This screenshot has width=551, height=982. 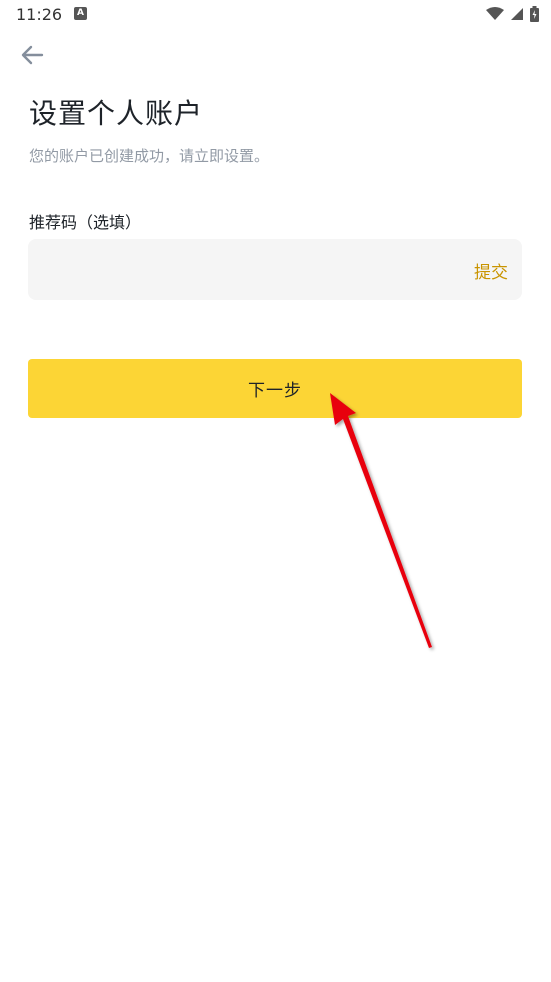 I want to click on wifi-icon, so click(x=495, y=13).